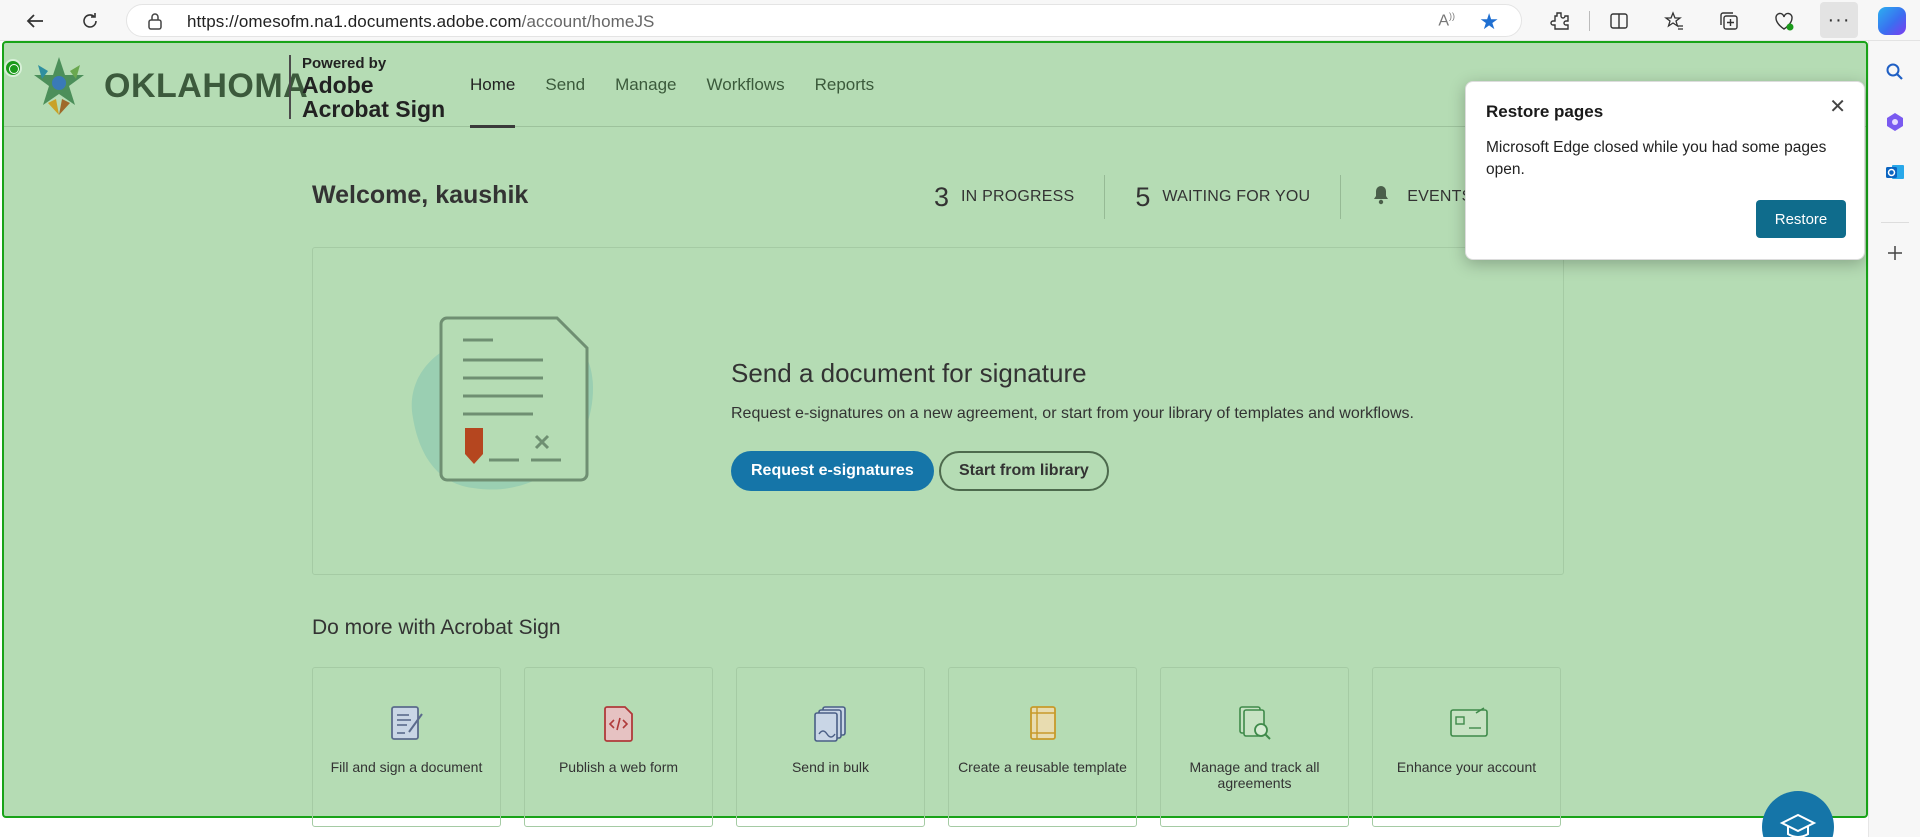 This screenshot has height=837, width=1920. I want to click on card-fill-and-sign: Fill and sign a document, so click(406, 747).